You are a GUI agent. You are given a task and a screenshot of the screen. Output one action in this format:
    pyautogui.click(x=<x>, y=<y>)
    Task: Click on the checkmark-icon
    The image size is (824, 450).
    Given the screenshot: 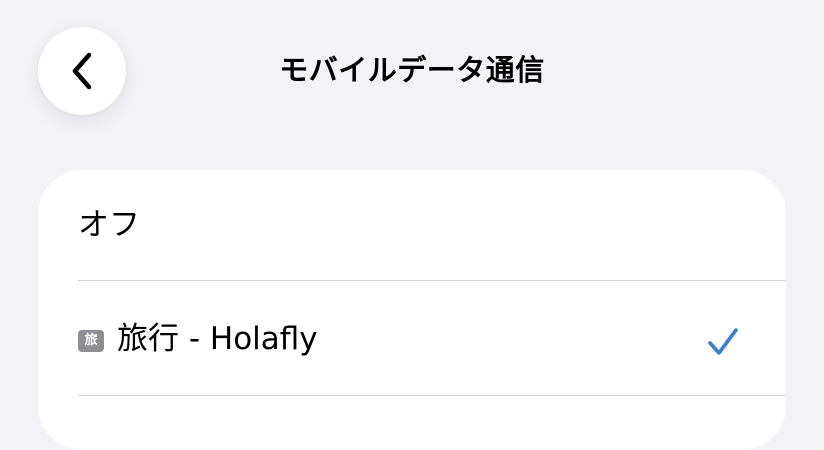 What is the action you would take?
    pyautogui.click(x=723, y=342)
    